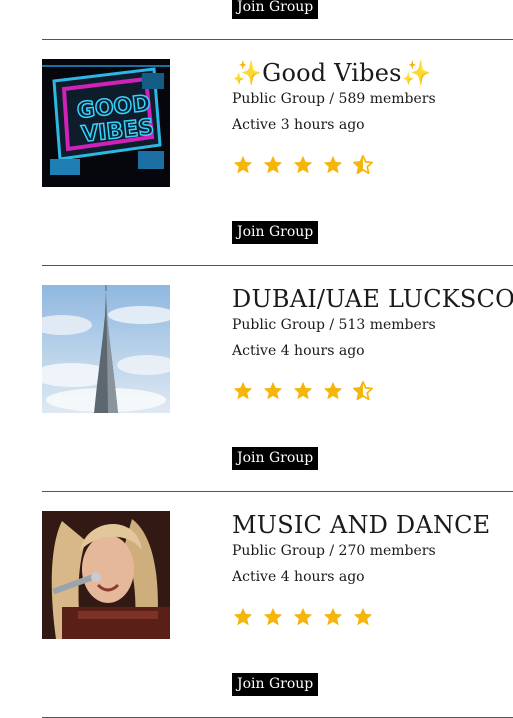 This screenshot has height=718, width=513. What do you see at coordinates (334, 325) in the screenshot?
I see `group-meta: Public Group / 513 members` at bounding box center [334, 325].